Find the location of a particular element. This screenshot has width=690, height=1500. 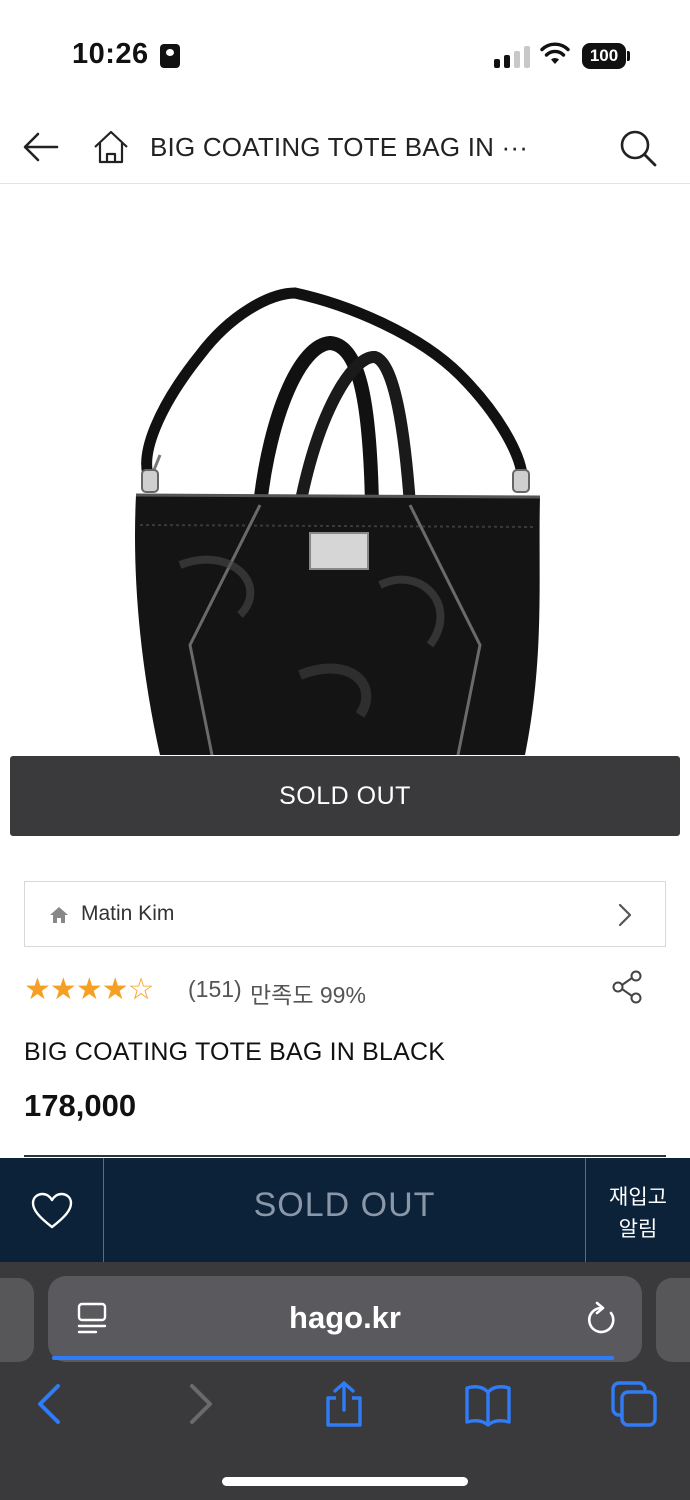

sold-out-button: SOLD OUT is located at coordinates (344, 1210).